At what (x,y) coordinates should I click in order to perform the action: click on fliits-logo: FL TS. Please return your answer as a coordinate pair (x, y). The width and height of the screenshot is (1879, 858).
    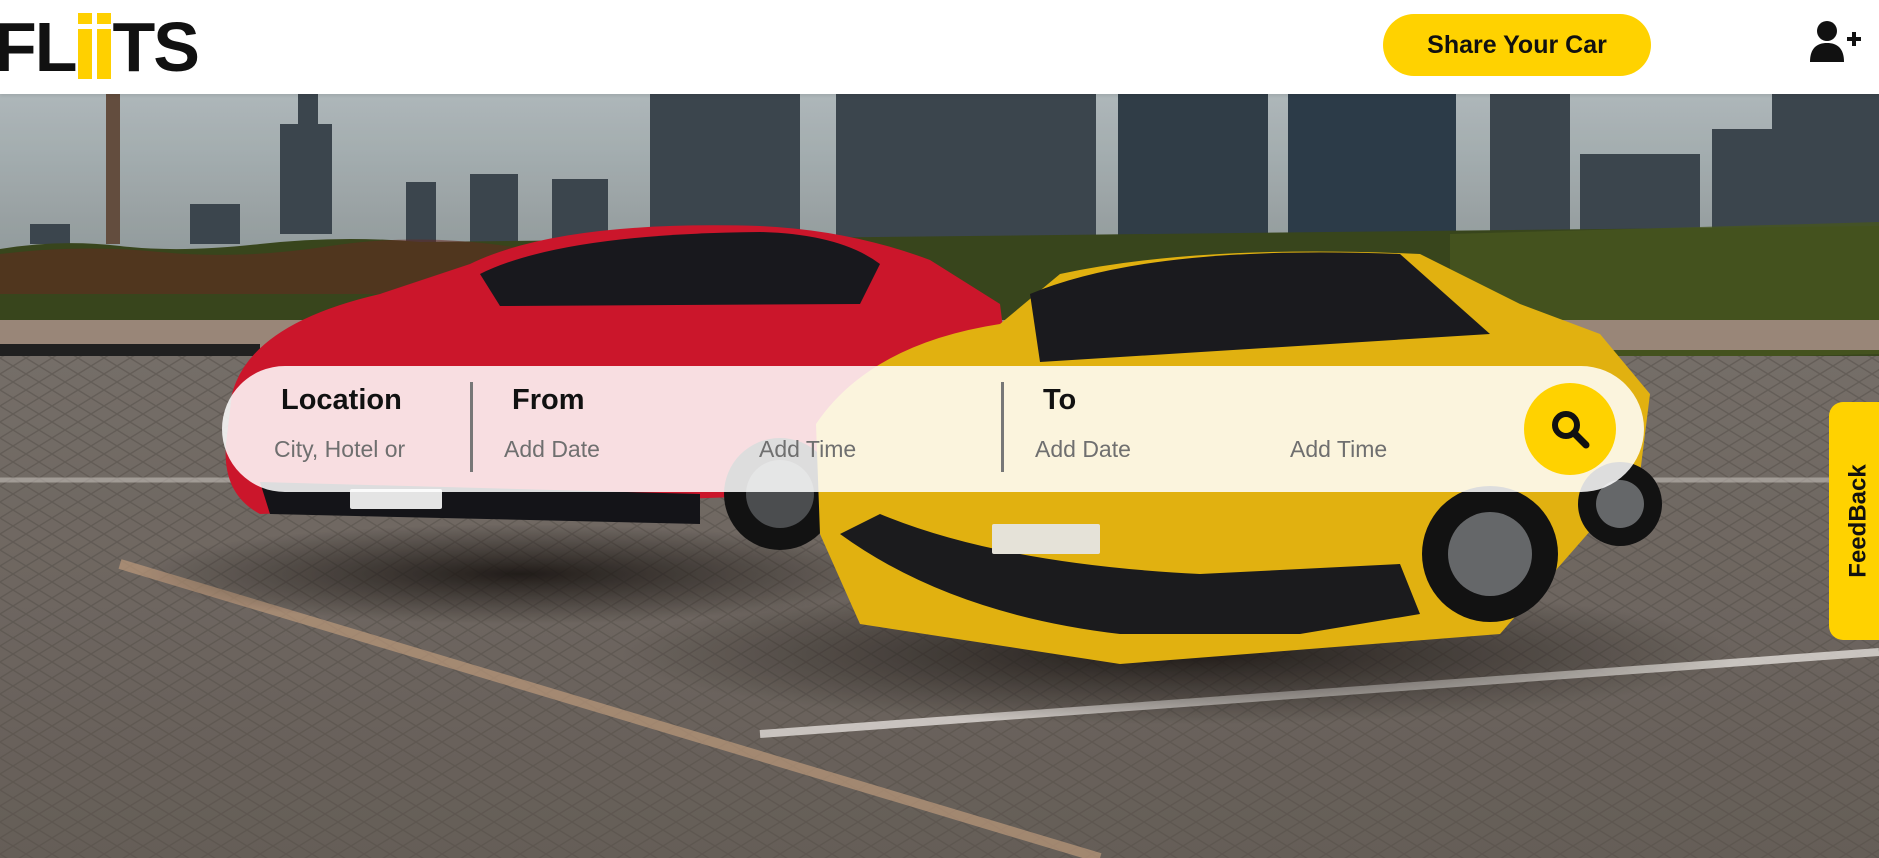
    Looking at the image, I should click on (100, 47).